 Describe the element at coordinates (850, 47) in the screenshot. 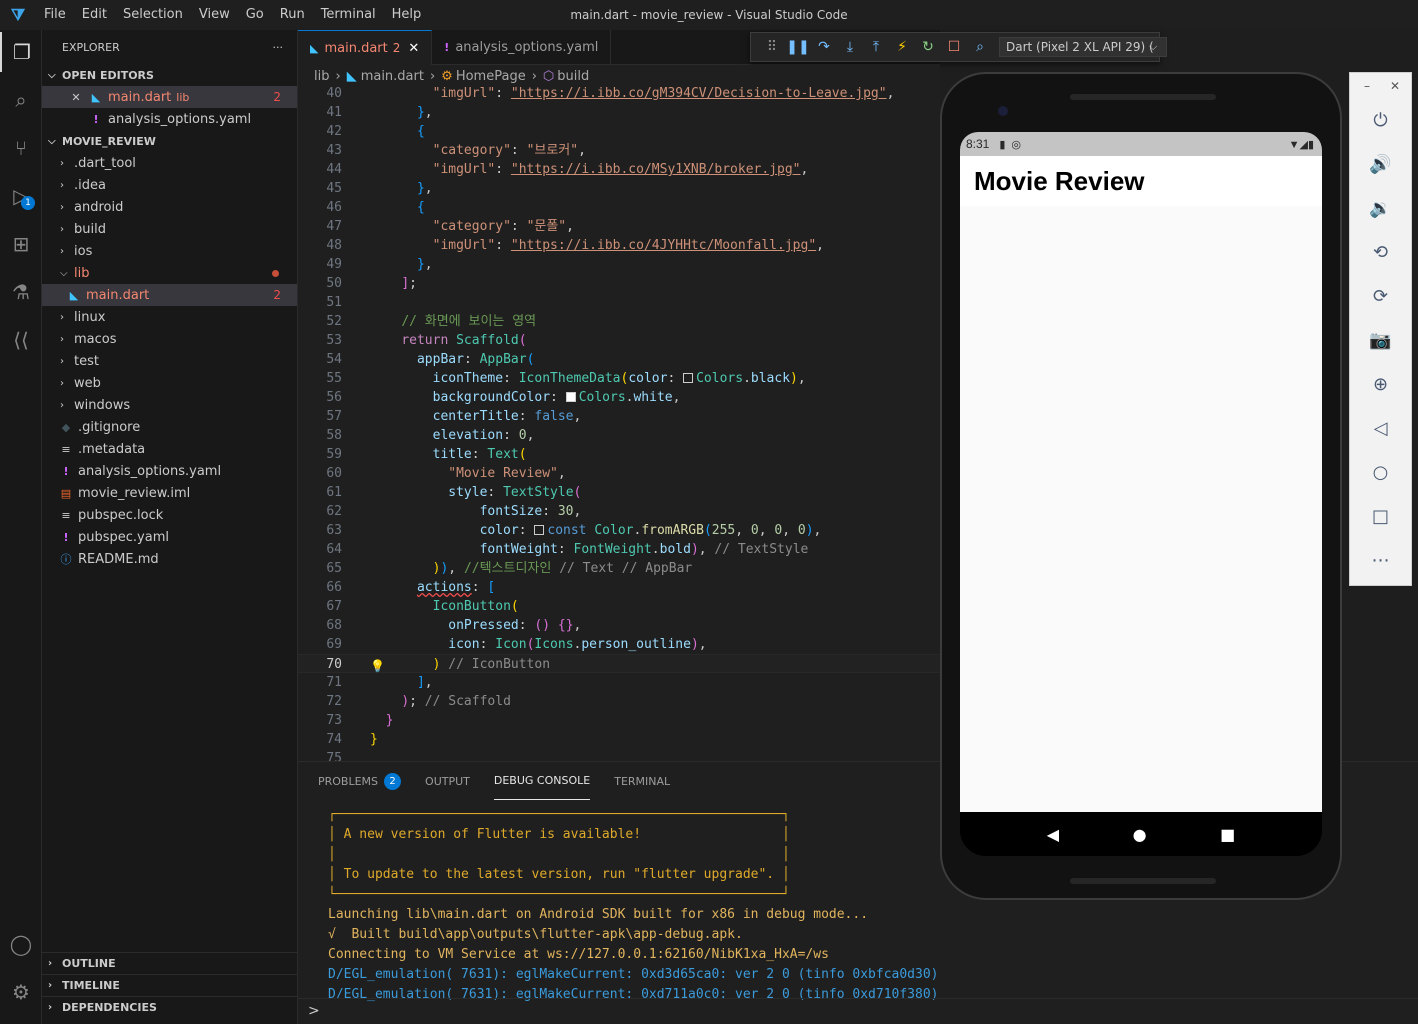

I see `step-into-icon: ⤓` at that location.